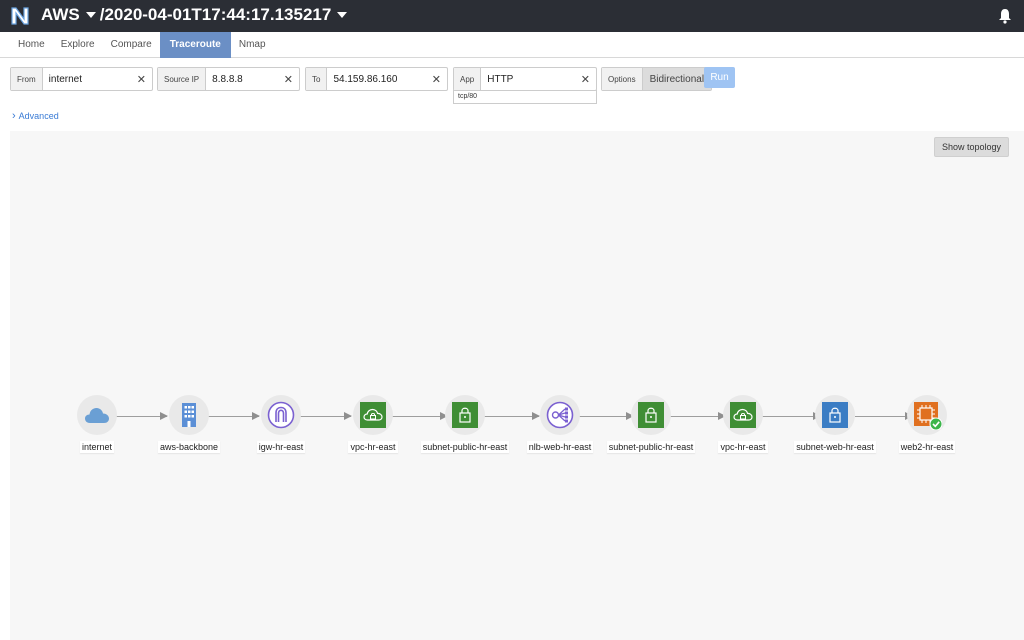  Describe the element at coordinates (927, 415) in the screenshot. I see `ec2-instance-icon` at that location.